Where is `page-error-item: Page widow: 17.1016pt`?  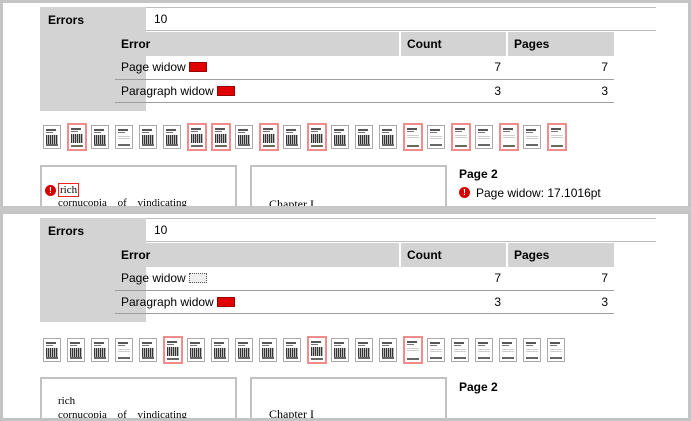
page-error-item: Page widow: 17.1016pt is located at coordinates (538, 193).